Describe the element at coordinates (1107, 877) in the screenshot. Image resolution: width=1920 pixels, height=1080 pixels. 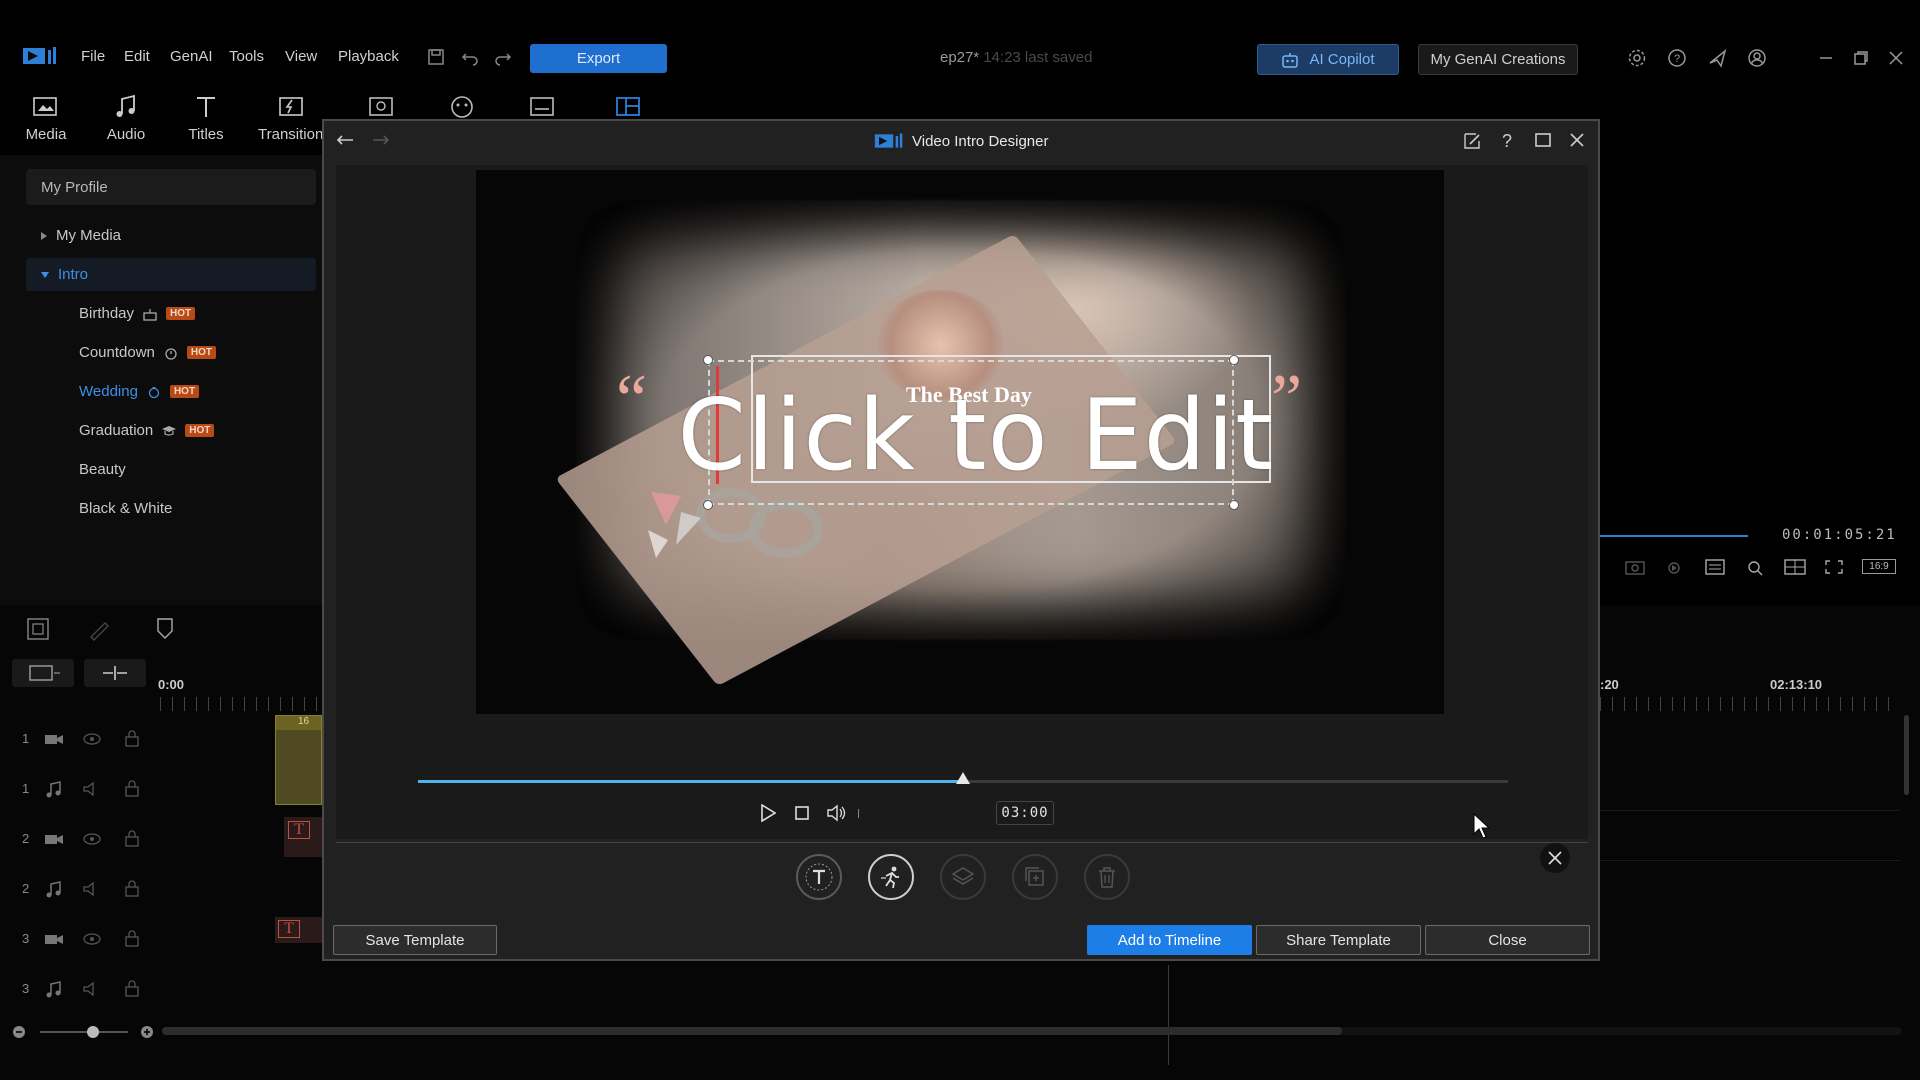
I see `delete-tool-button` at that location.